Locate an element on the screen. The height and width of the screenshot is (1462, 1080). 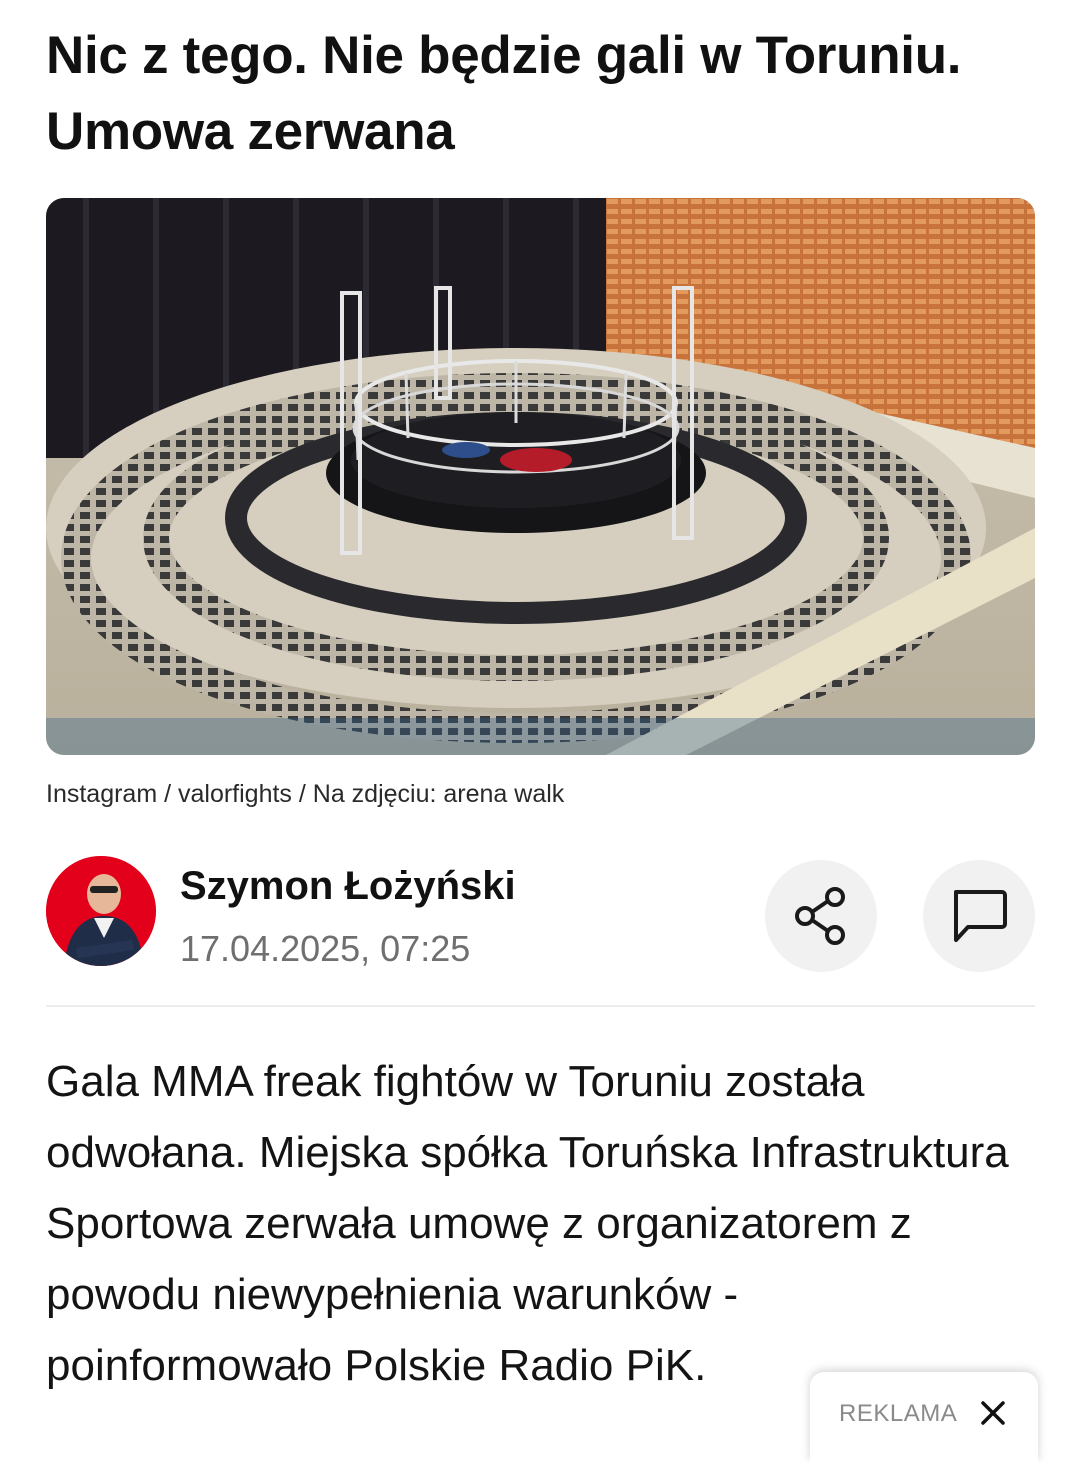
ad-close-button is located at coordinates (993, 1413).